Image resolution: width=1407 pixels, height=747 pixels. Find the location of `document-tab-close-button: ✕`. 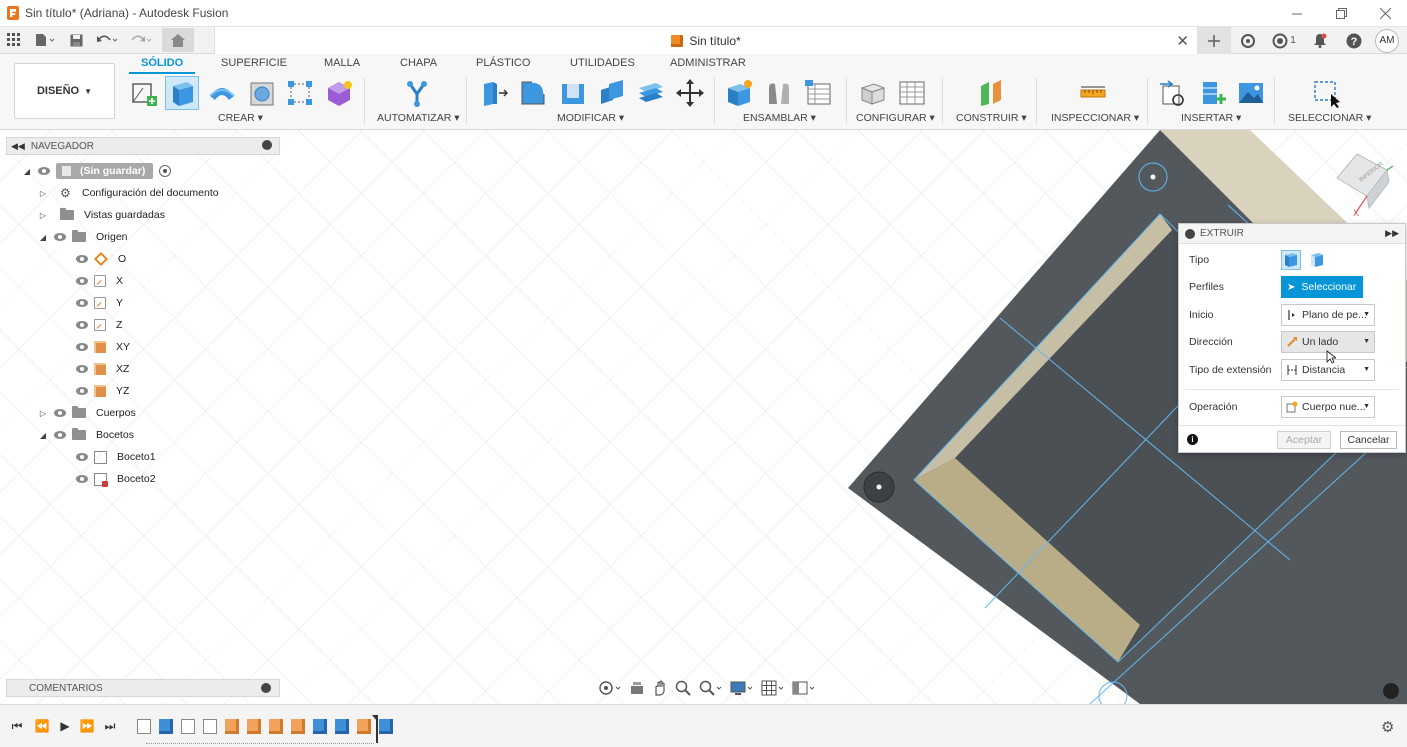

document-tab-close-button: ✕ is located at coordinates (1182, 41).